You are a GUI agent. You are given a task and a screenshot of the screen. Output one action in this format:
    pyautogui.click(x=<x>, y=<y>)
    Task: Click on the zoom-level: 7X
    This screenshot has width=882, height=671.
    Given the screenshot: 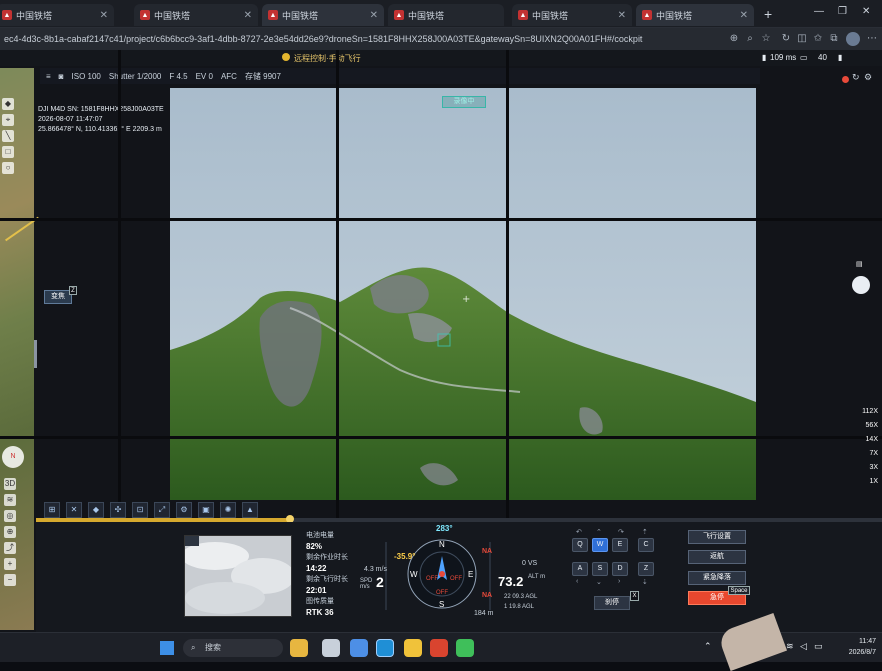 What is the action you would take?
    pyautogui.click(x=863, y=454)
    